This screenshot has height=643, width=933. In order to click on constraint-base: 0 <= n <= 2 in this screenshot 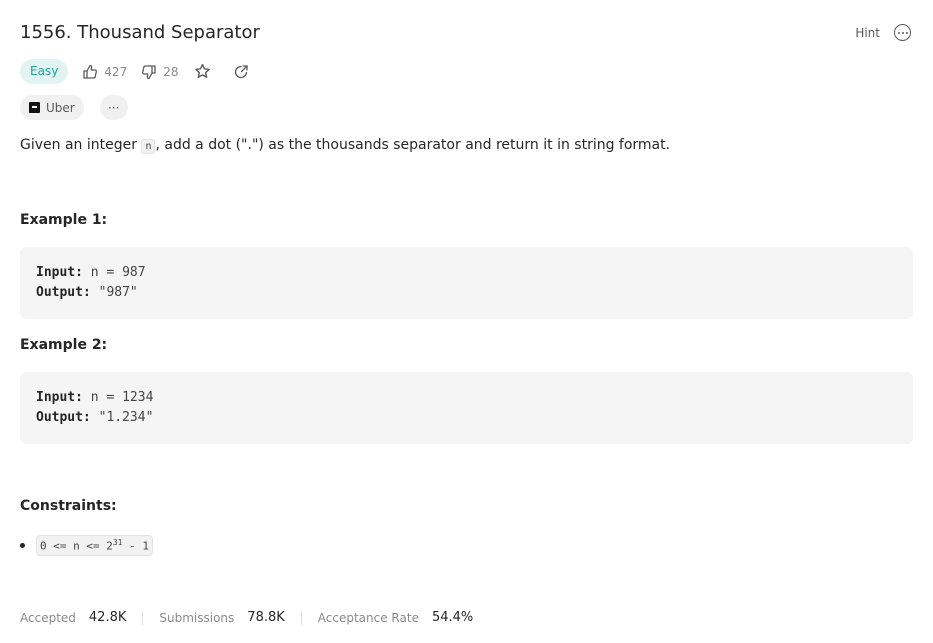, I will do `click(76, 546)`.